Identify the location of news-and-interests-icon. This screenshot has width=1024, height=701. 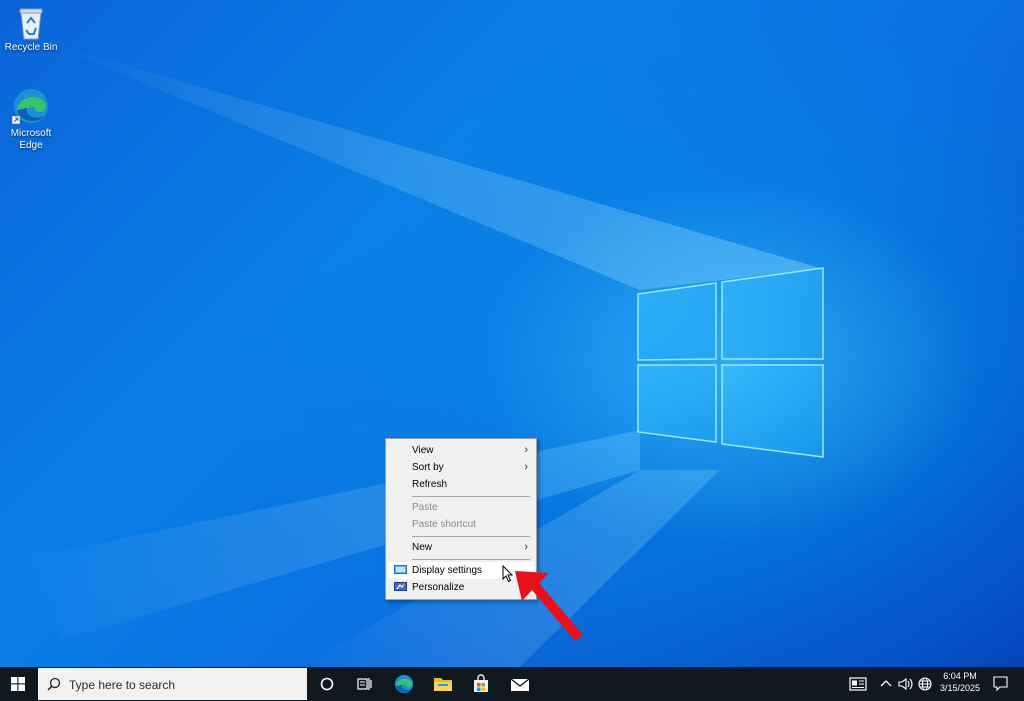
(858, 684).